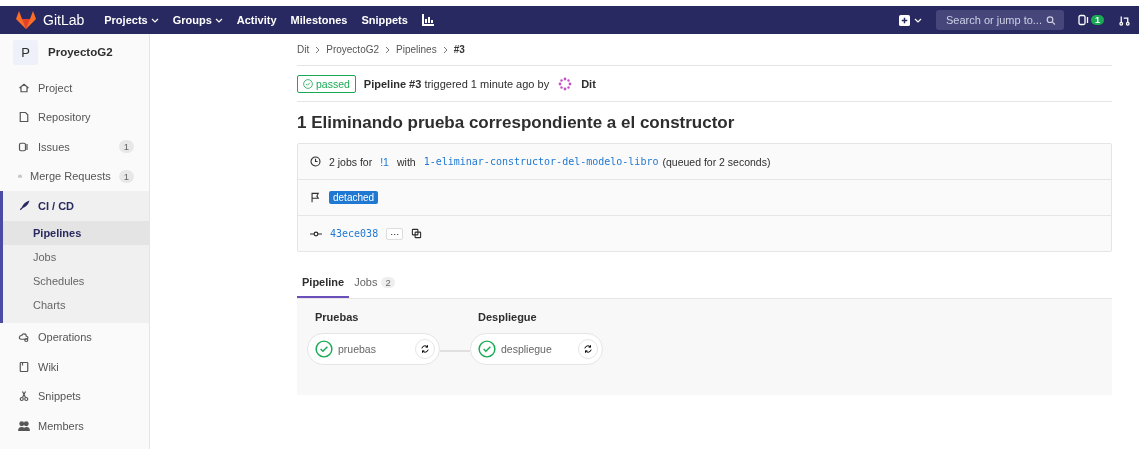 This screenshot has height=449, width=1139. What do you see at coordinates (1051, 20) in the screenshot?
I see `search-icon` at bounding box center [1051, 20].